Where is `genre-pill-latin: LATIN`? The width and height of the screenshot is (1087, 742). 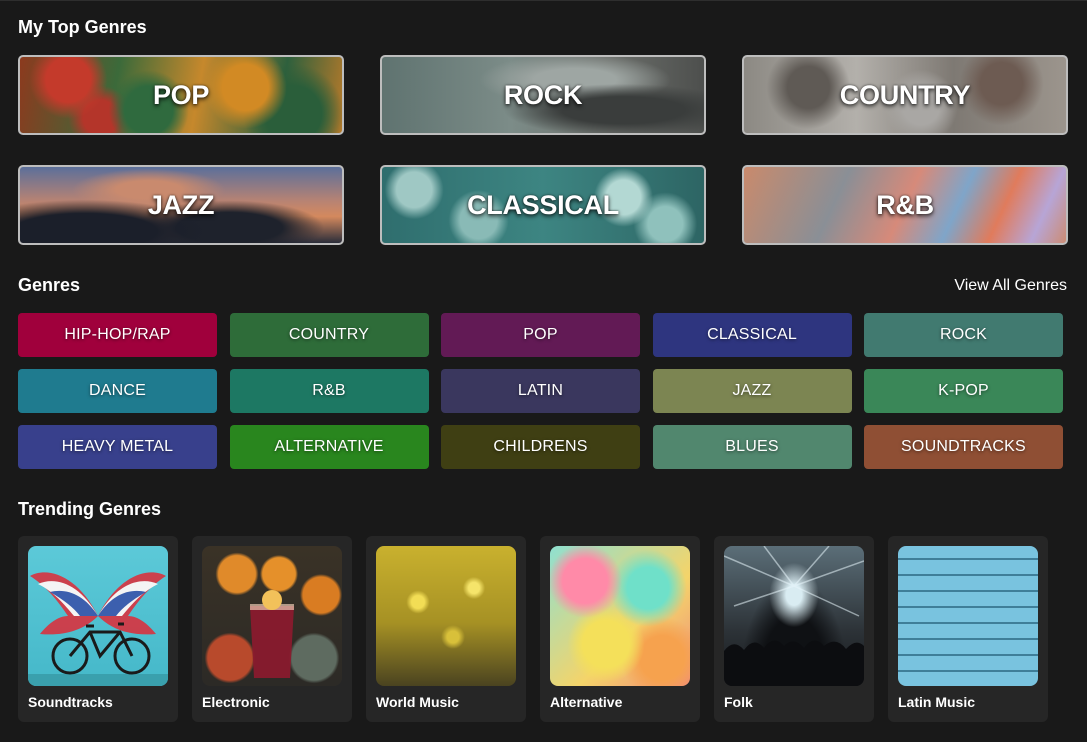 genre-pill-latin: LATIN is located at coordinates (540, 391).